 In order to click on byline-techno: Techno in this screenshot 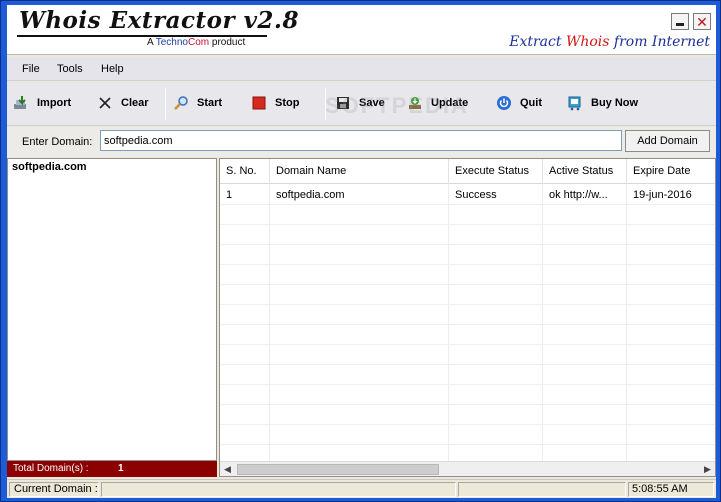, I will do `click(171, 42)`.